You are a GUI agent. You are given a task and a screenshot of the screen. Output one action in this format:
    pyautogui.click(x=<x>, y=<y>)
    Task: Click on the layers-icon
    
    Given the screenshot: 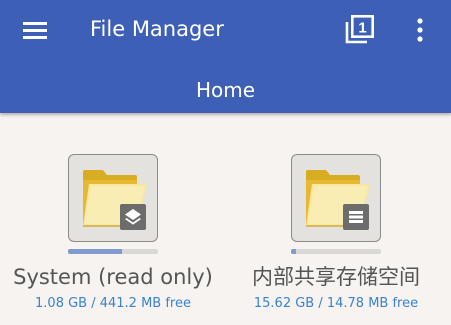 What is the action you would take?
    pyautogui.click(x=133, y=217)
    